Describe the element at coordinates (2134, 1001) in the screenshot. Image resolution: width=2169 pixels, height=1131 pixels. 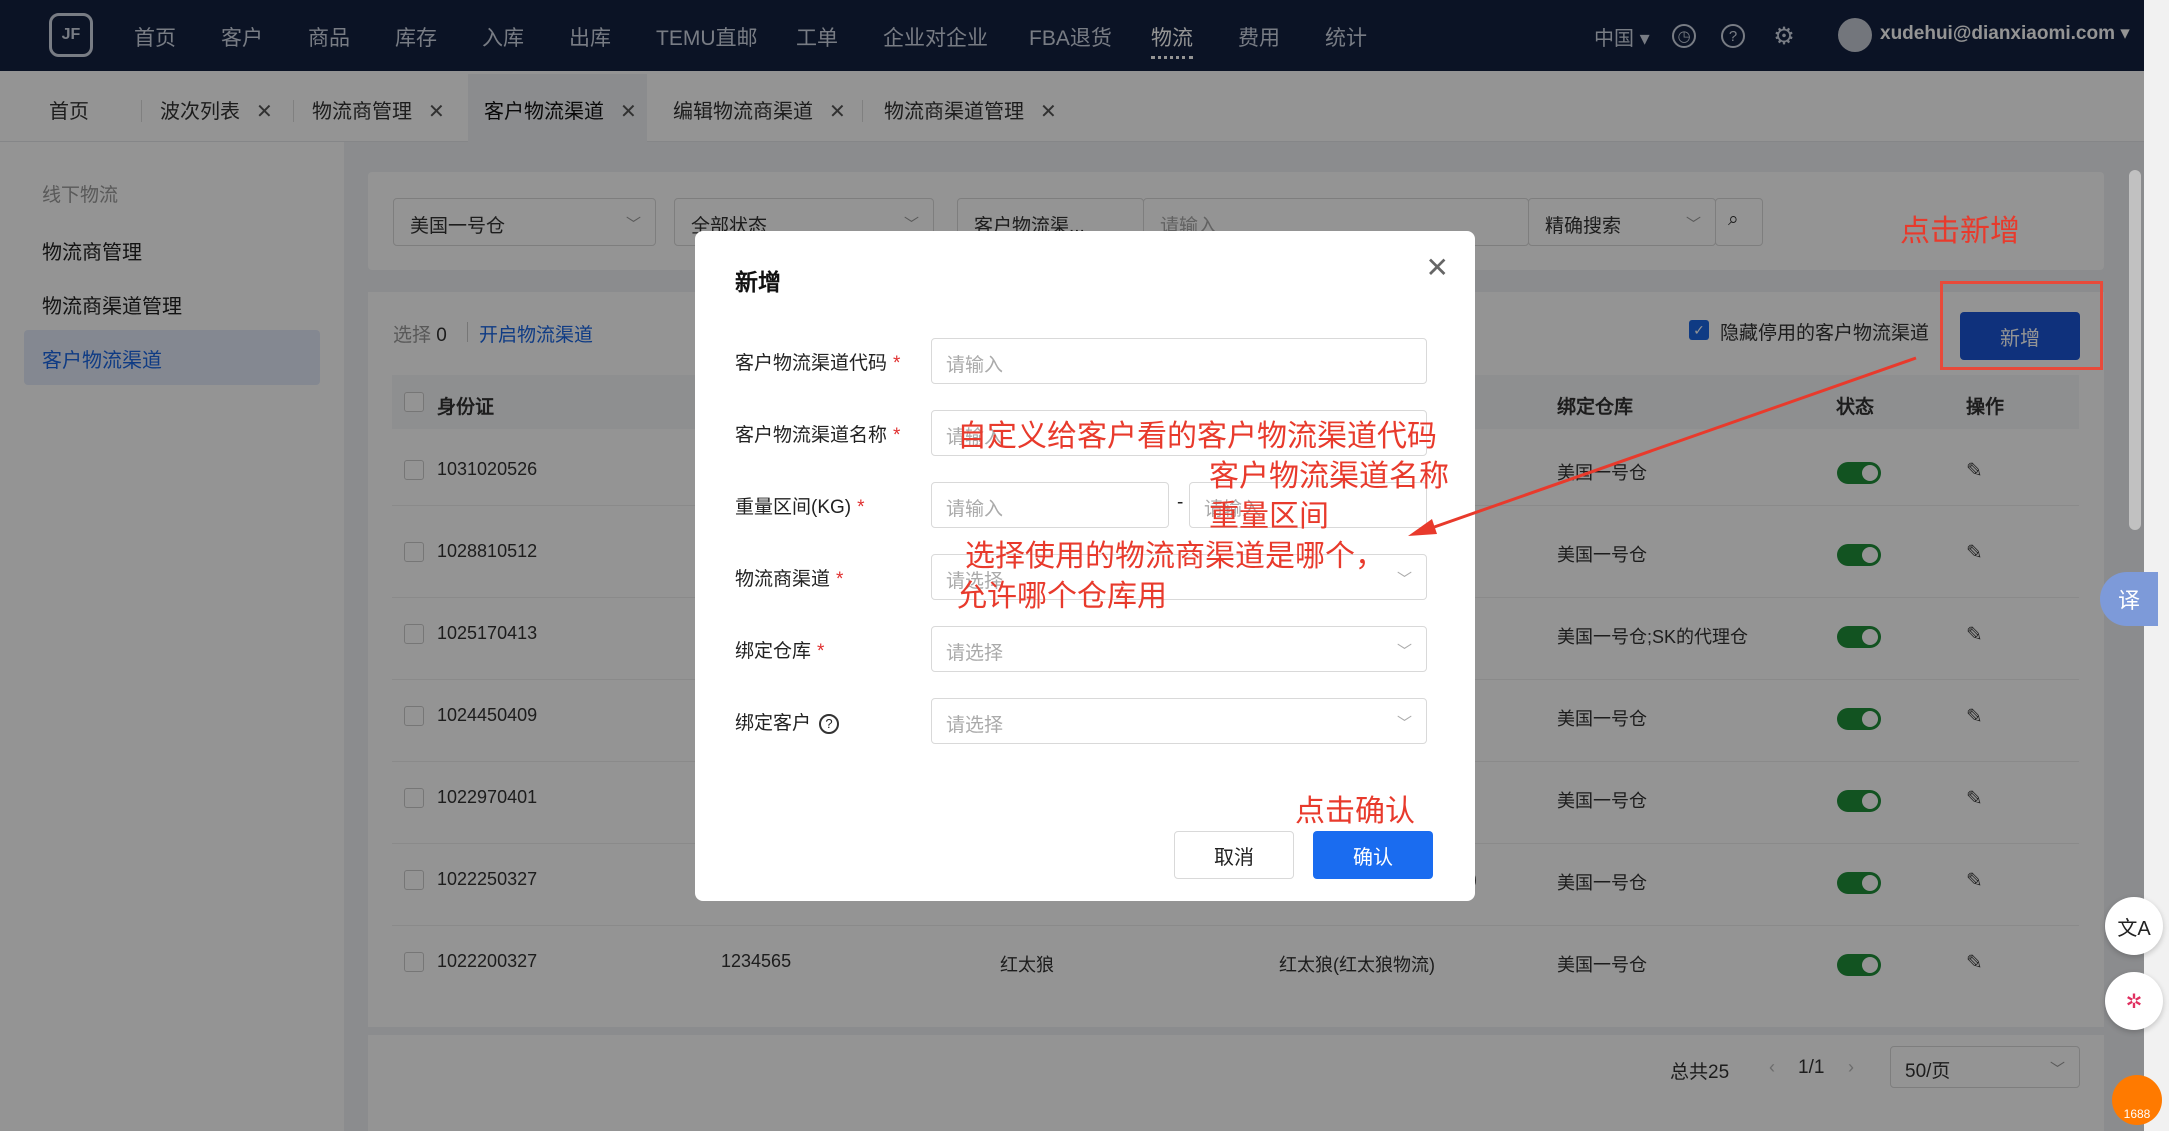
I see `network-icon: ✲` at that location.